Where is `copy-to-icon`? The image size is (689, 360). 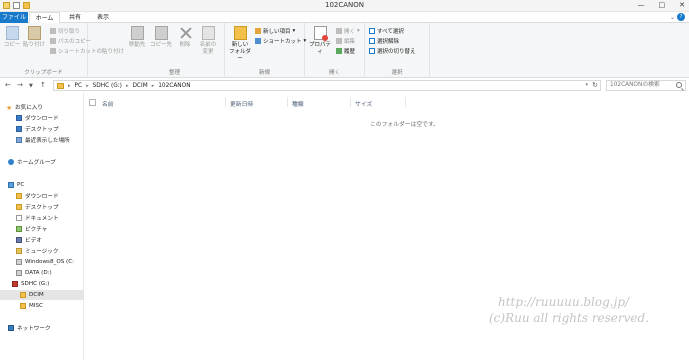
copy-to-icon is located at coordinates (161, 33).